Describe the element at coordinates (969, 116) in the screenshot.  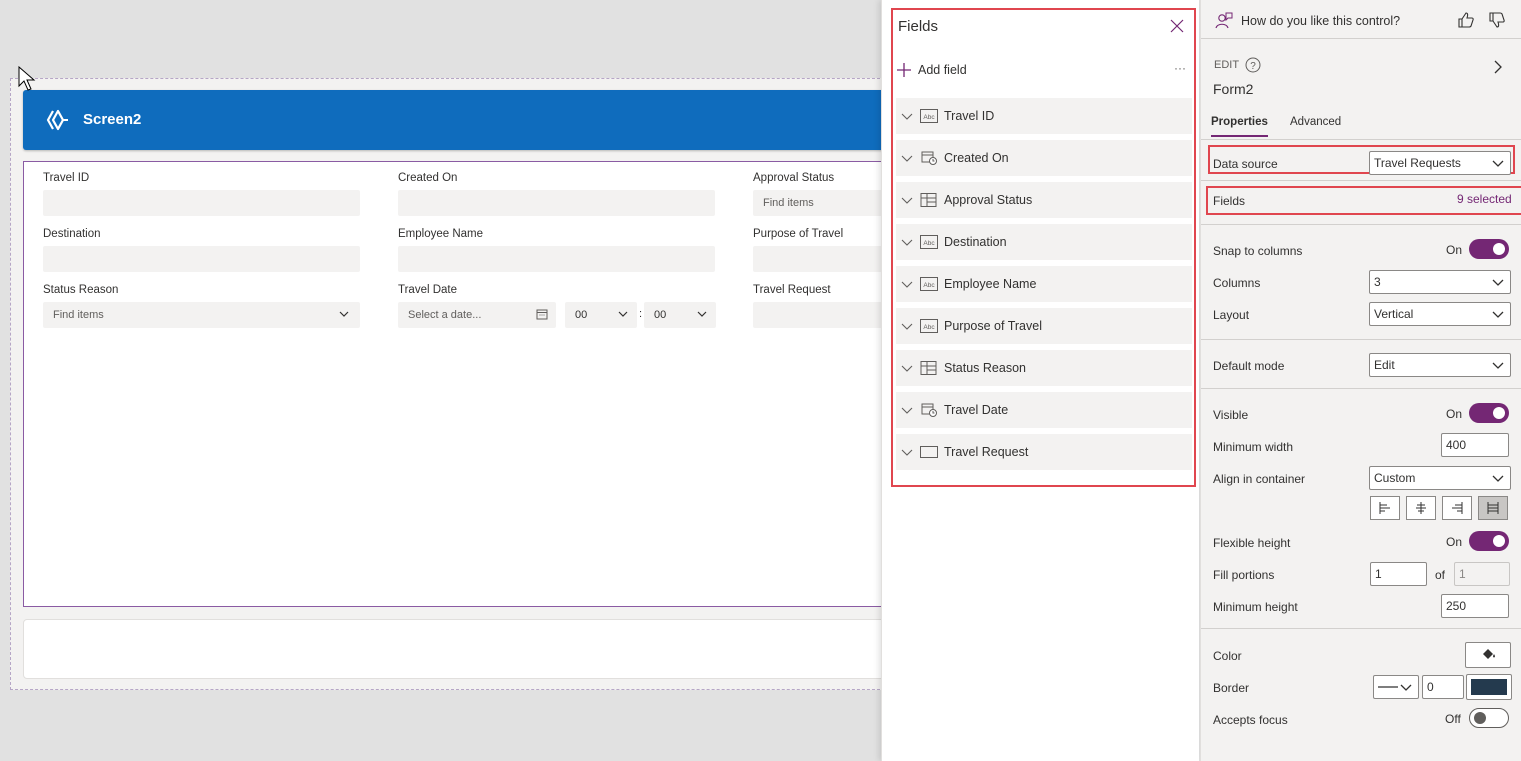
I see `field-item-label: Travel ID` at that location.